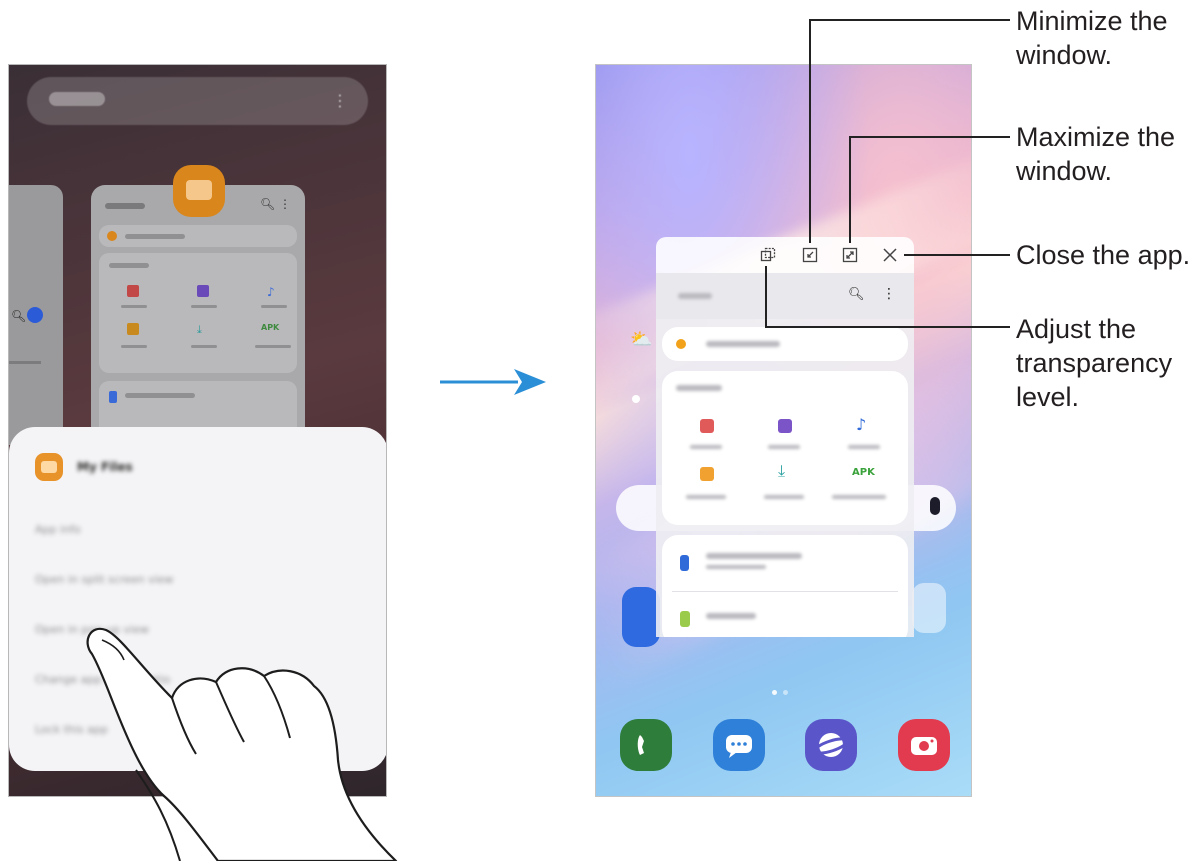 This screenshot has height=861, width=1200. Describe the element at coordinates (1092, 21) in the screenshot. I see `minimize-callout-line1: Minimize the` at that location.